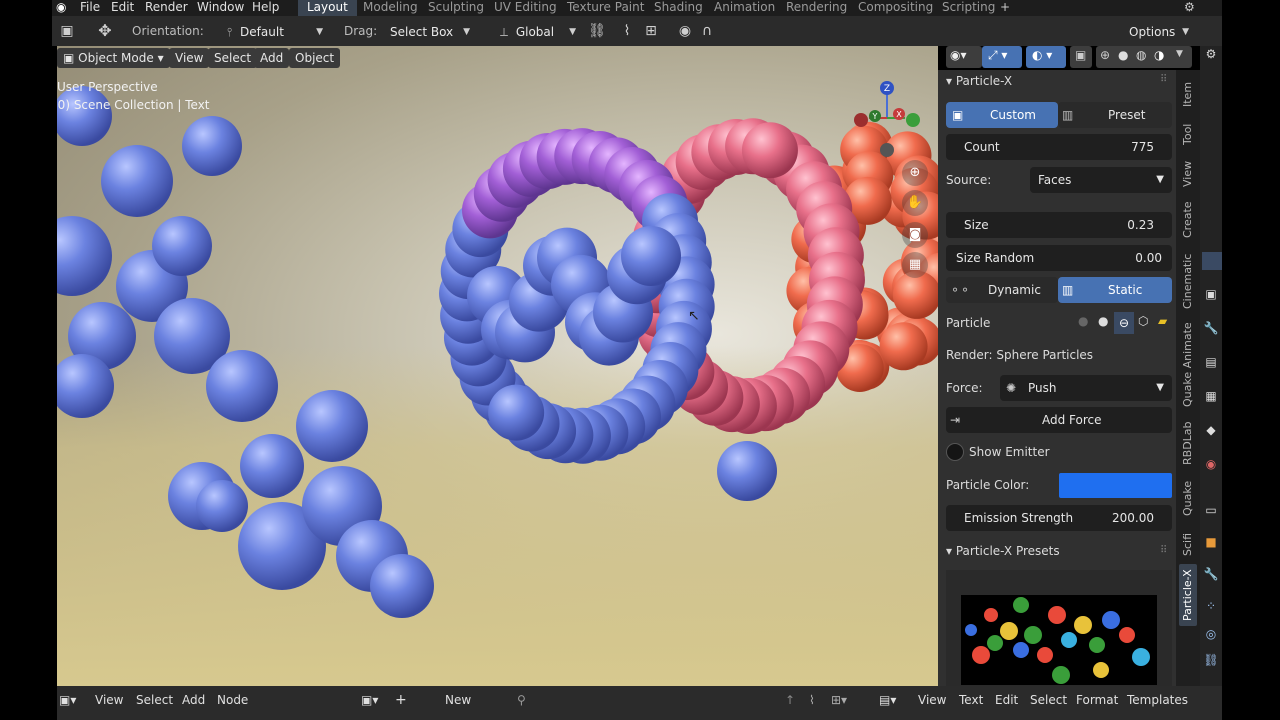 The image size is (1280, 720). Describe the element at coordinates (605, 8) in the screenshot. I see `tab-texture-paint: Texture Paint` at that location.